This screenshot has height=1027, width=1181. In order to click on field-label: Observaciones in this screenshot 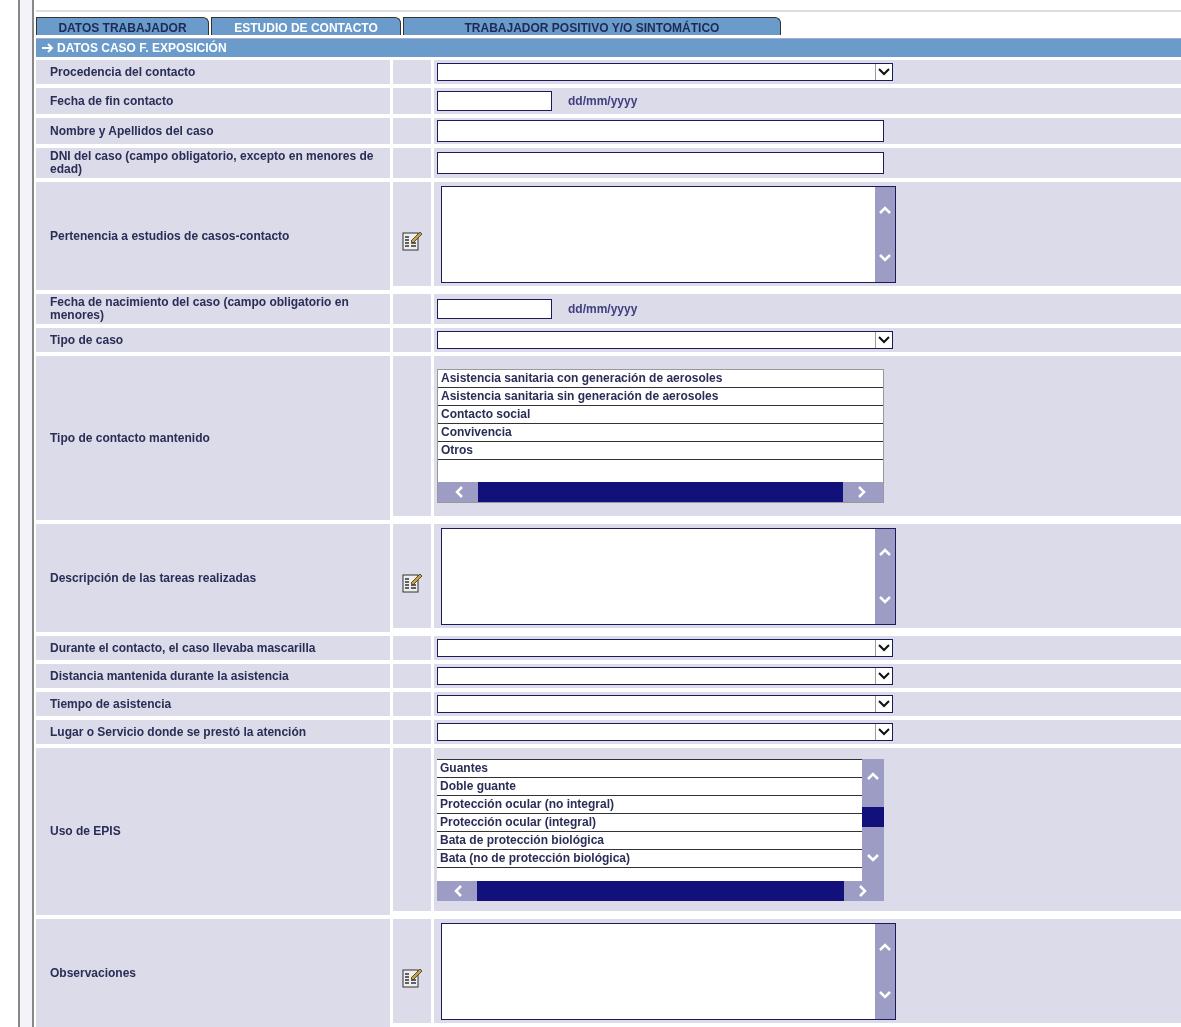, I will do `click(213, 973)`.